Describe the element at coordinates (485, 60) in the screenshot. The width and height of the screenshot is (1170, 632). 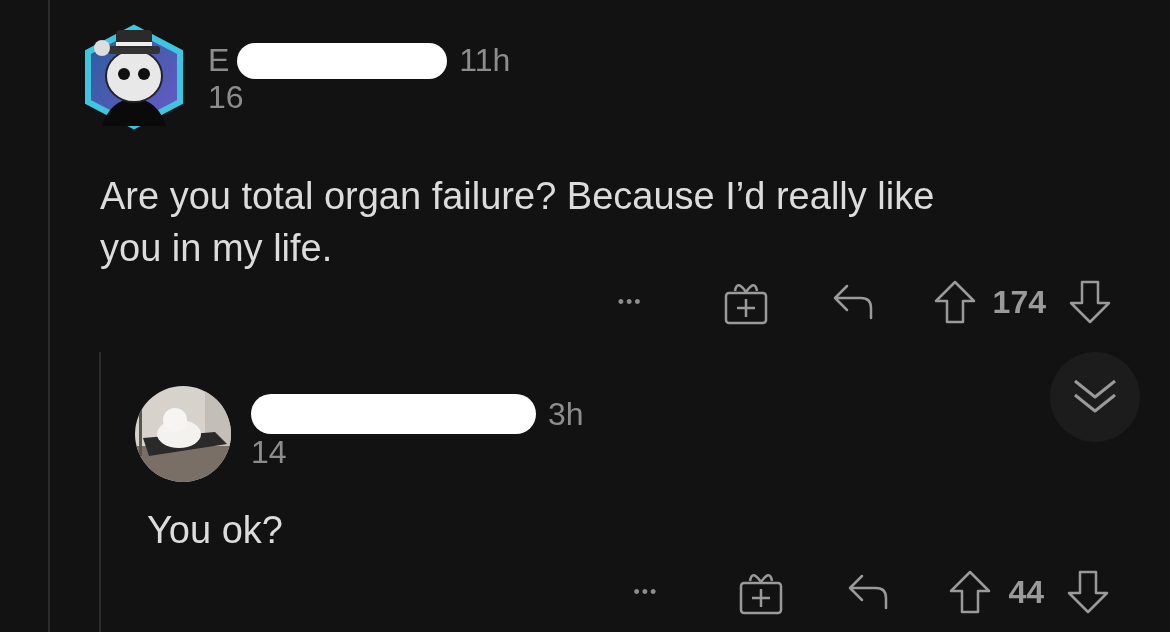
I see `comment-age: 11h` at that location.